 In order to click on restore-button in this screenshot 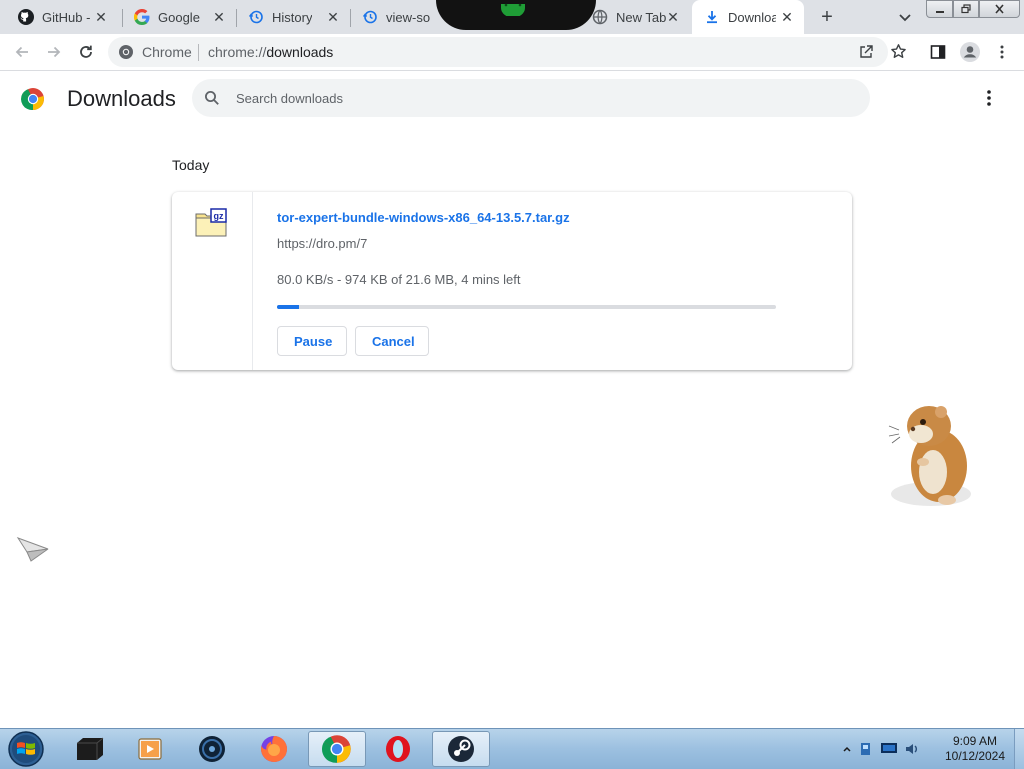, I will do `click(966, 9)`.